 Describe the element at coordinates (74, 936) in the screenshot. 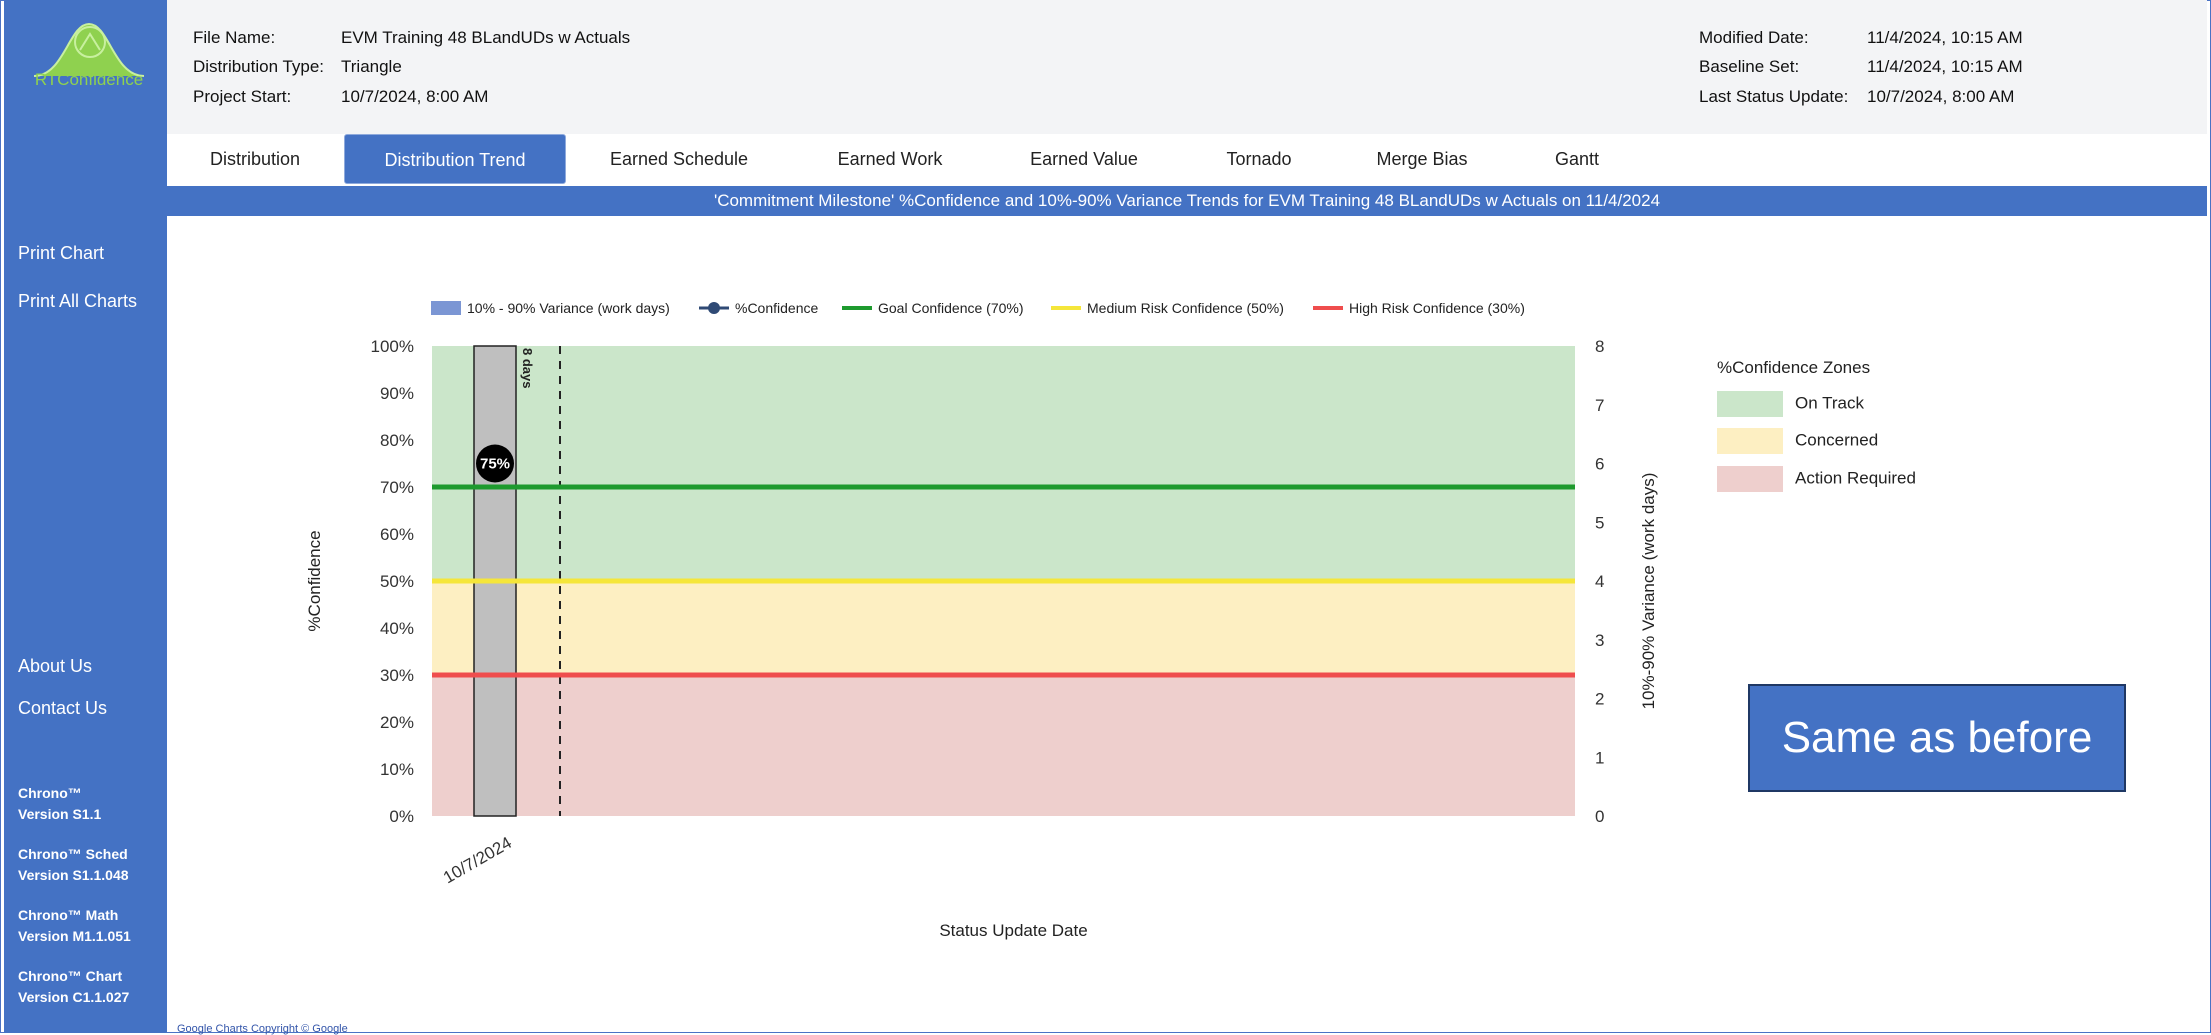

I see `version-number: Version M1.1.051` at that location.